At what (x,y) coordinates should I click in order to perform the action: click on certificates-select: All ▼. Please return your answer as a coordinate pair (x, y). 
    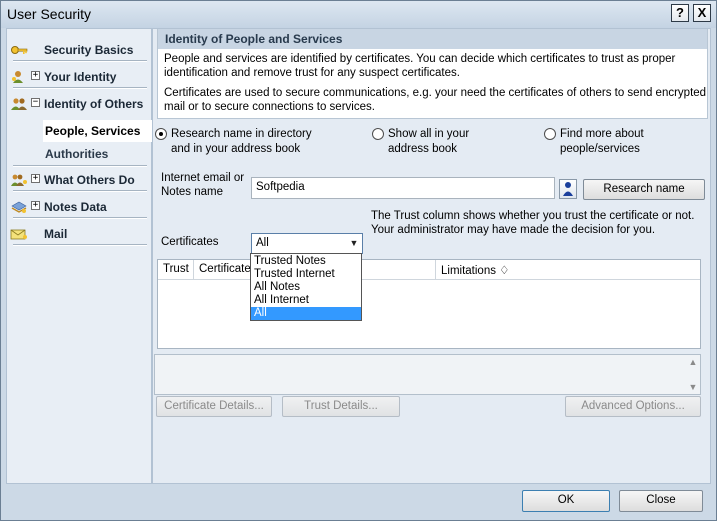
    Looking at the image, I should click on (307, 243).